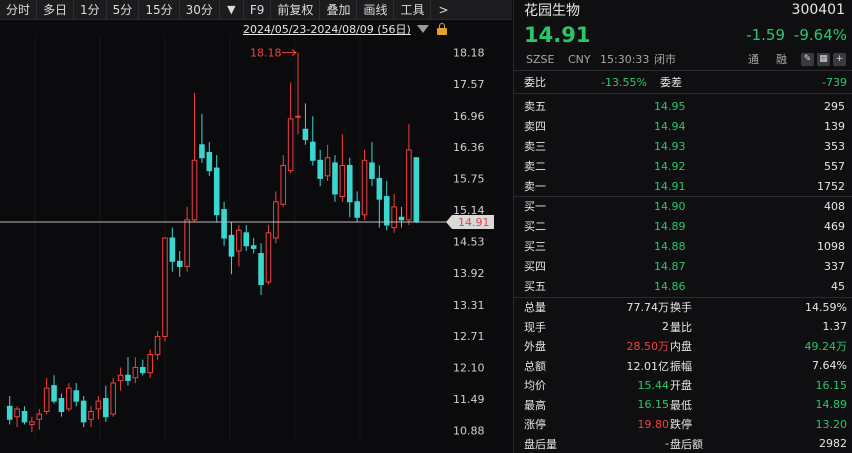 This screenshot has width=852, height=453. What do you see at coordinates (232, 10) in the screenshot?
I see `period-dropdown-icon: ▼` at bounding box center [232, 10].